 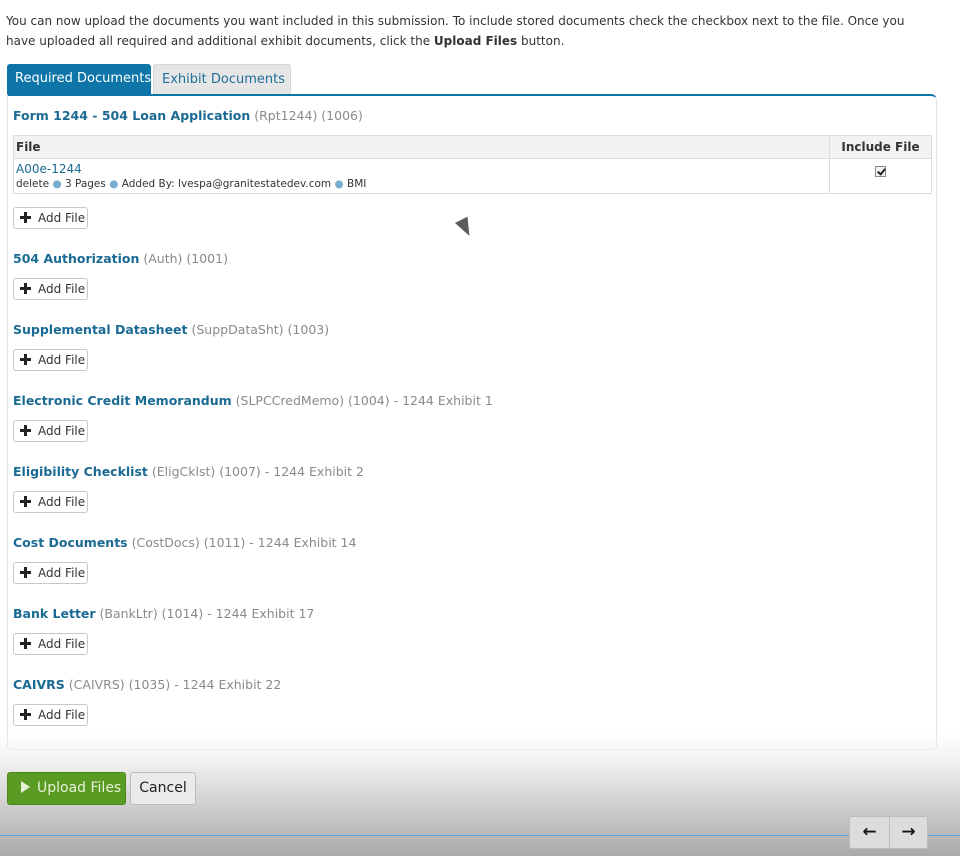 What do you see at coordinates (357, 184) in the screenshot?
I see `organization: BMI` at bounding box center [357, 184].